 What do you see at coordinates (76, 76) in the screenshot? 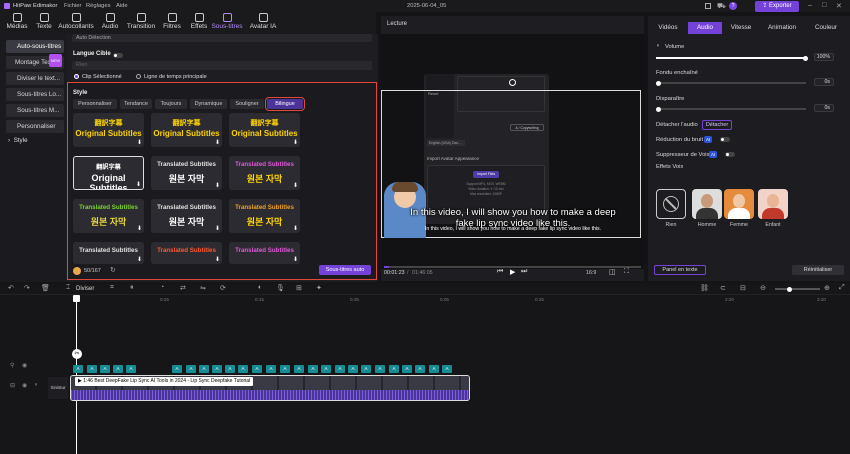
I see `radio-clip` at bounding box center [76, 76].